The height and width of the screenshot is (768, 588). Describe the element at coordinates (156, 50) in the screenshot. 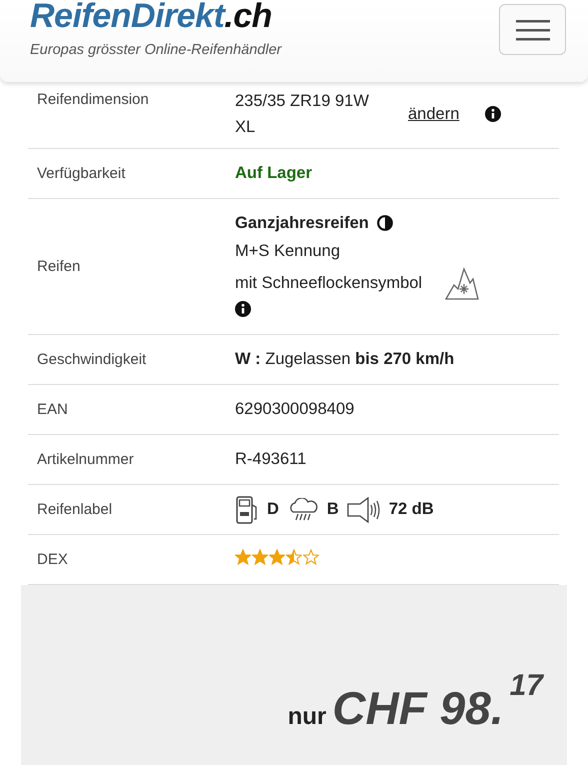

I see `tagline: Europas grösster Online-Reifenhändler` at that location.